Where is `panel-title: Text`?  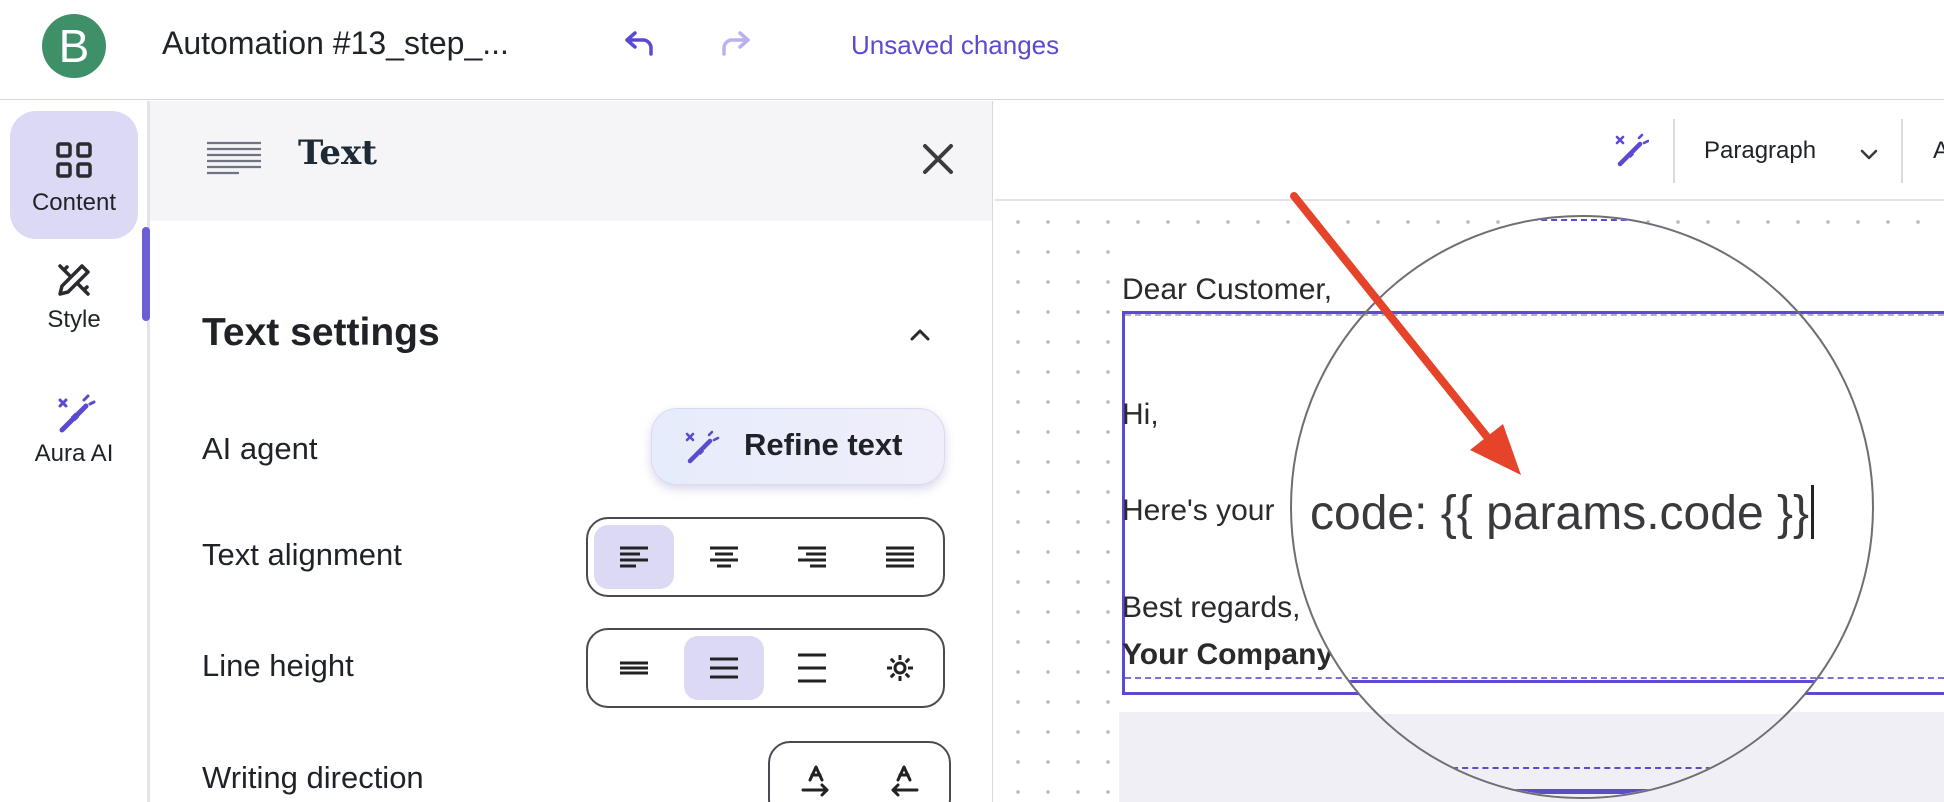
panel-title: Text is located at coordinates (338, 153).